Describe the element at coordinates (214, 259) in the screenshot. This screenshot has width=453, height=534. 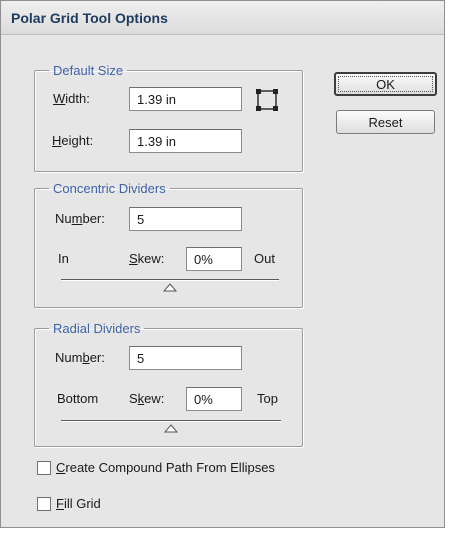
I see `concentric-skew-input` at that location.